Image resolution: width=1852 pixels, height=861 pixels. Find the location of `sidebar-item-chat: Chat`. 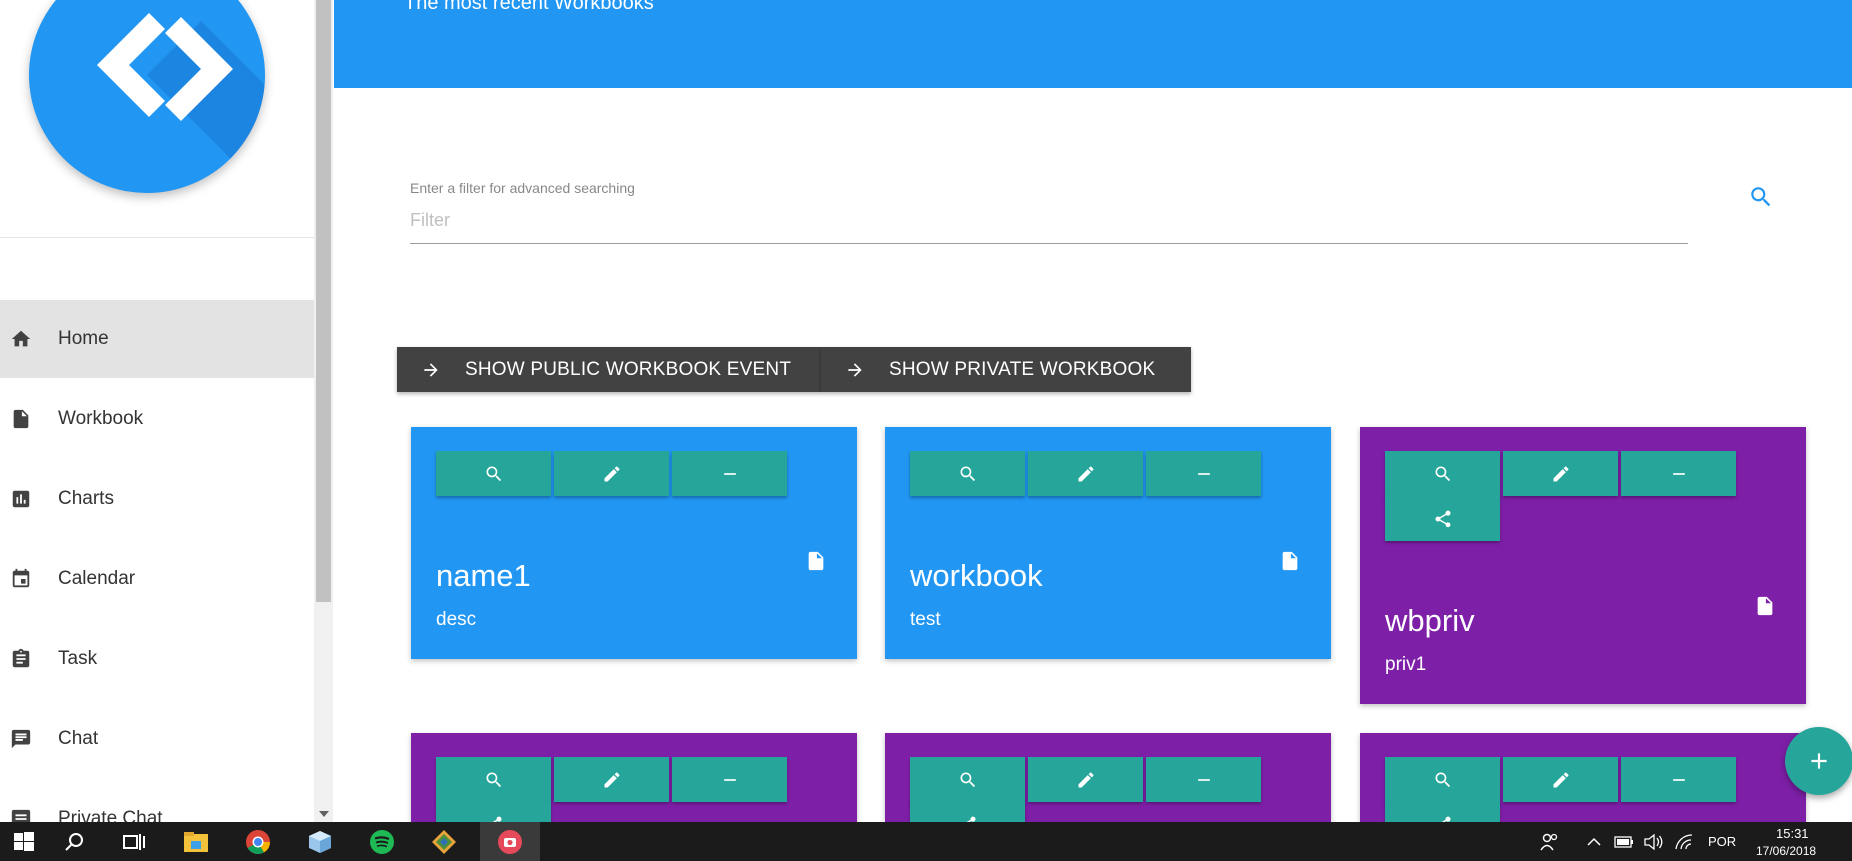

sidebar-item-chat: Chat is located at coordinates (157, 739).